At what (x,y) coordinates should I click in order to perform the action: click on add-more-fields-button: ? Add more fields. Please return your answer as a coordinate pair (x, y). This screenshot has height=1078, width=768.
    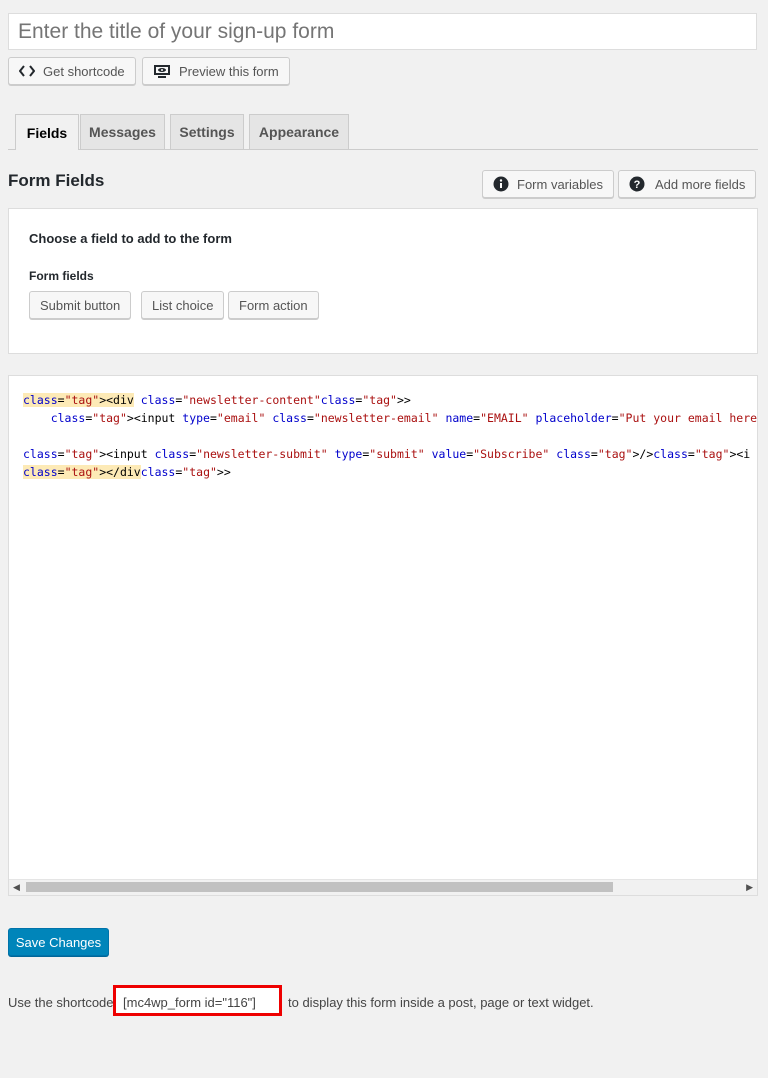
    Looking at the image, I should click on (687, 184).